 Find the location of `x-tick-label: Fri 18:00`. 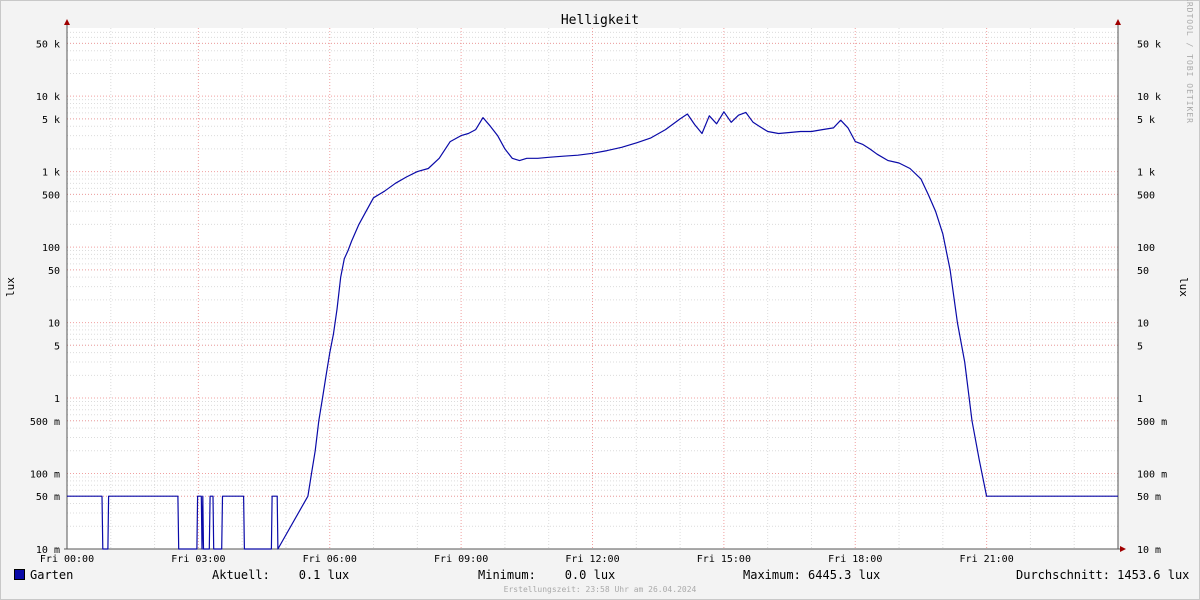

x-tick-label: Fri 18:00 is located at coordinates (855, 559).